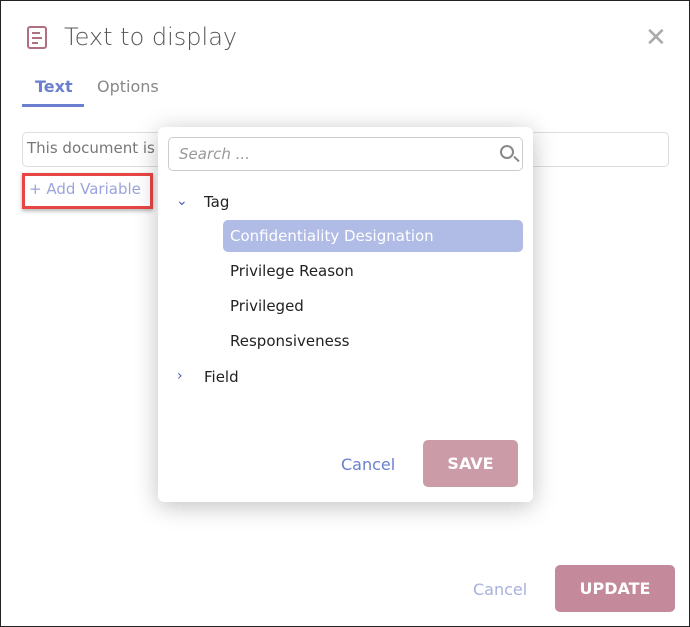  Describe the element at coordinates (656, 38) in the screenshot. I see `close-icon: ✕` at that location.